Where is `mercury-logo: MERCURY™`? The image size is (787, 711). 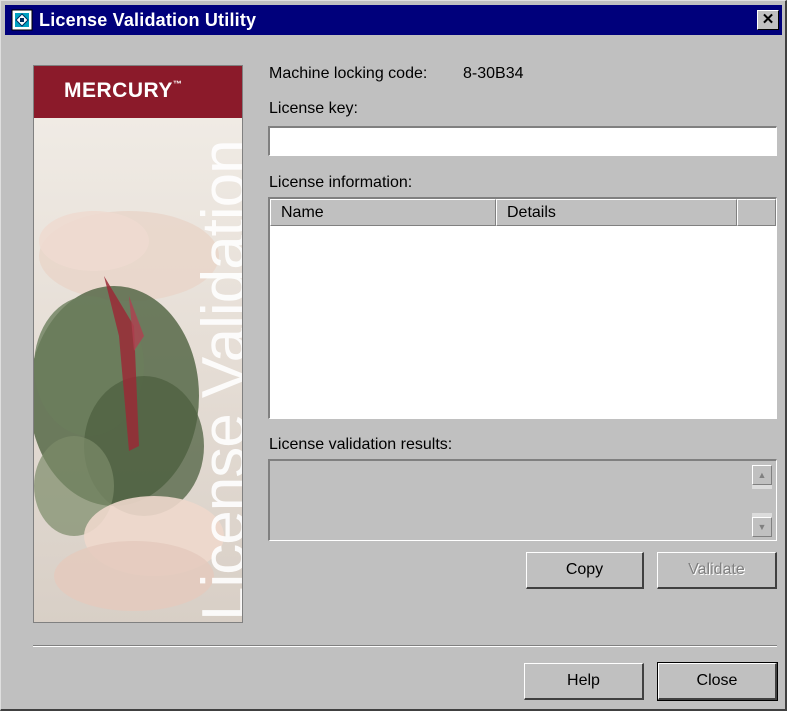
mercury-logo: MERCURY™ is located at coordinates (138, 92).